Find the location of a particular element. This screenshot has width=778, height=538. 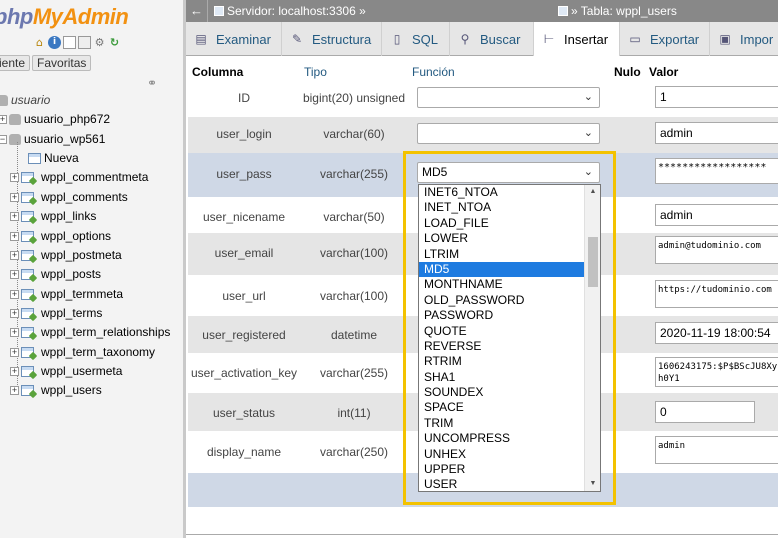

dropdown-option: SOUNDEX is located at coordinates (502, 392).